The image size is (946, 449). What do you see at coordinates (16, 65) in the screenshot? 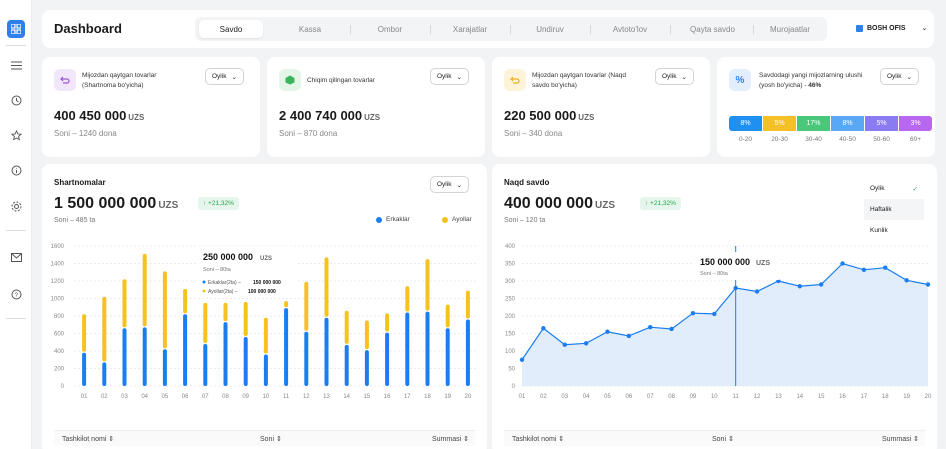
I see `menu-icon` at bounding box center [16, 65].